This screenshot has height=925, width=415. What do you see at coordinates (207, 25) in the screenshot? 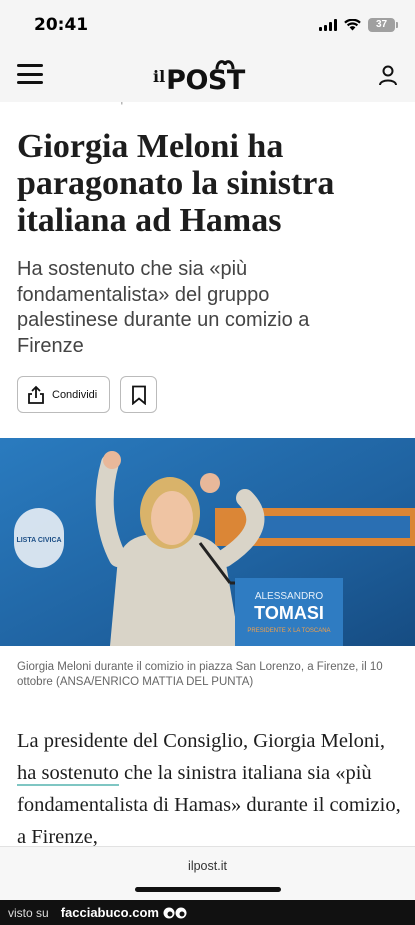
I see `status-bar: 20:41 37` at bounding box center [207, 25].